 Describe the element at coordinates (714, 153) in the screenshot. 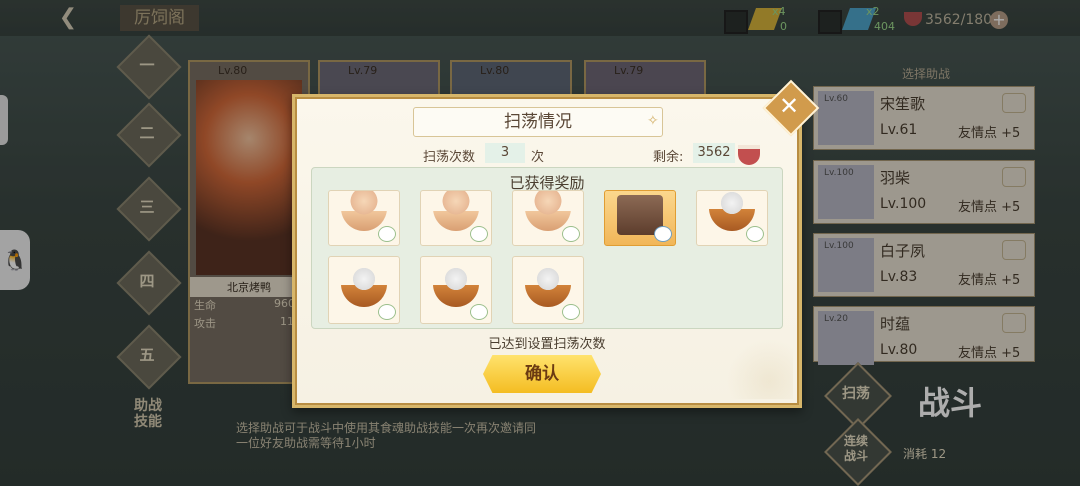

I see `remaining-value: 3562` at that location.